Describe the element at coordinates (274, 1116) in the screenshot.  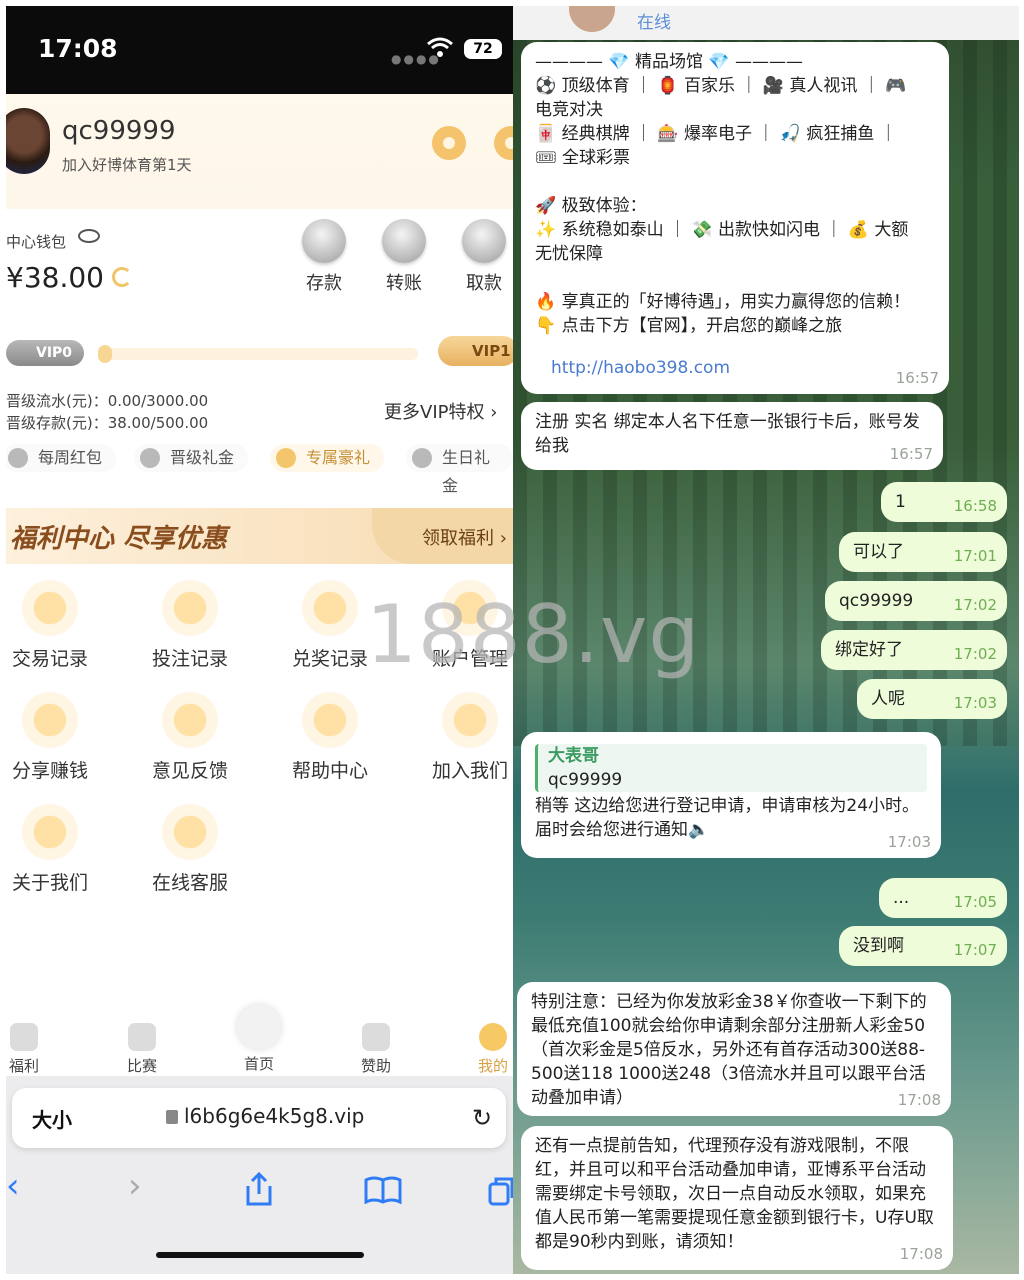
I see `url-text: l6b6g6e4k5g8.vip` at that location.